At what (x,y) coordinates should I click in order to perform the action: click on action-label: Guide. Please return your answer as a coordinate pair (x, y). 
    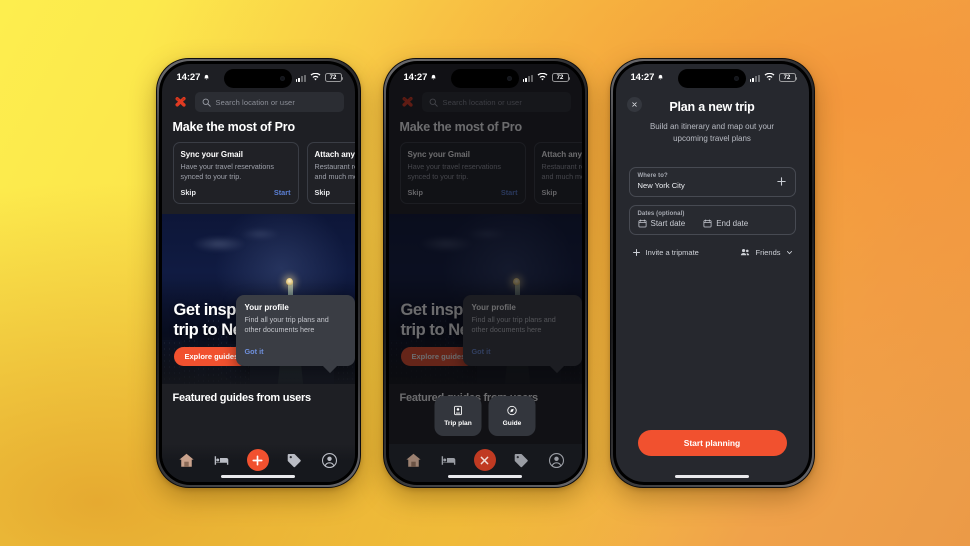
    Looking at the image, I should click on (512, 423).